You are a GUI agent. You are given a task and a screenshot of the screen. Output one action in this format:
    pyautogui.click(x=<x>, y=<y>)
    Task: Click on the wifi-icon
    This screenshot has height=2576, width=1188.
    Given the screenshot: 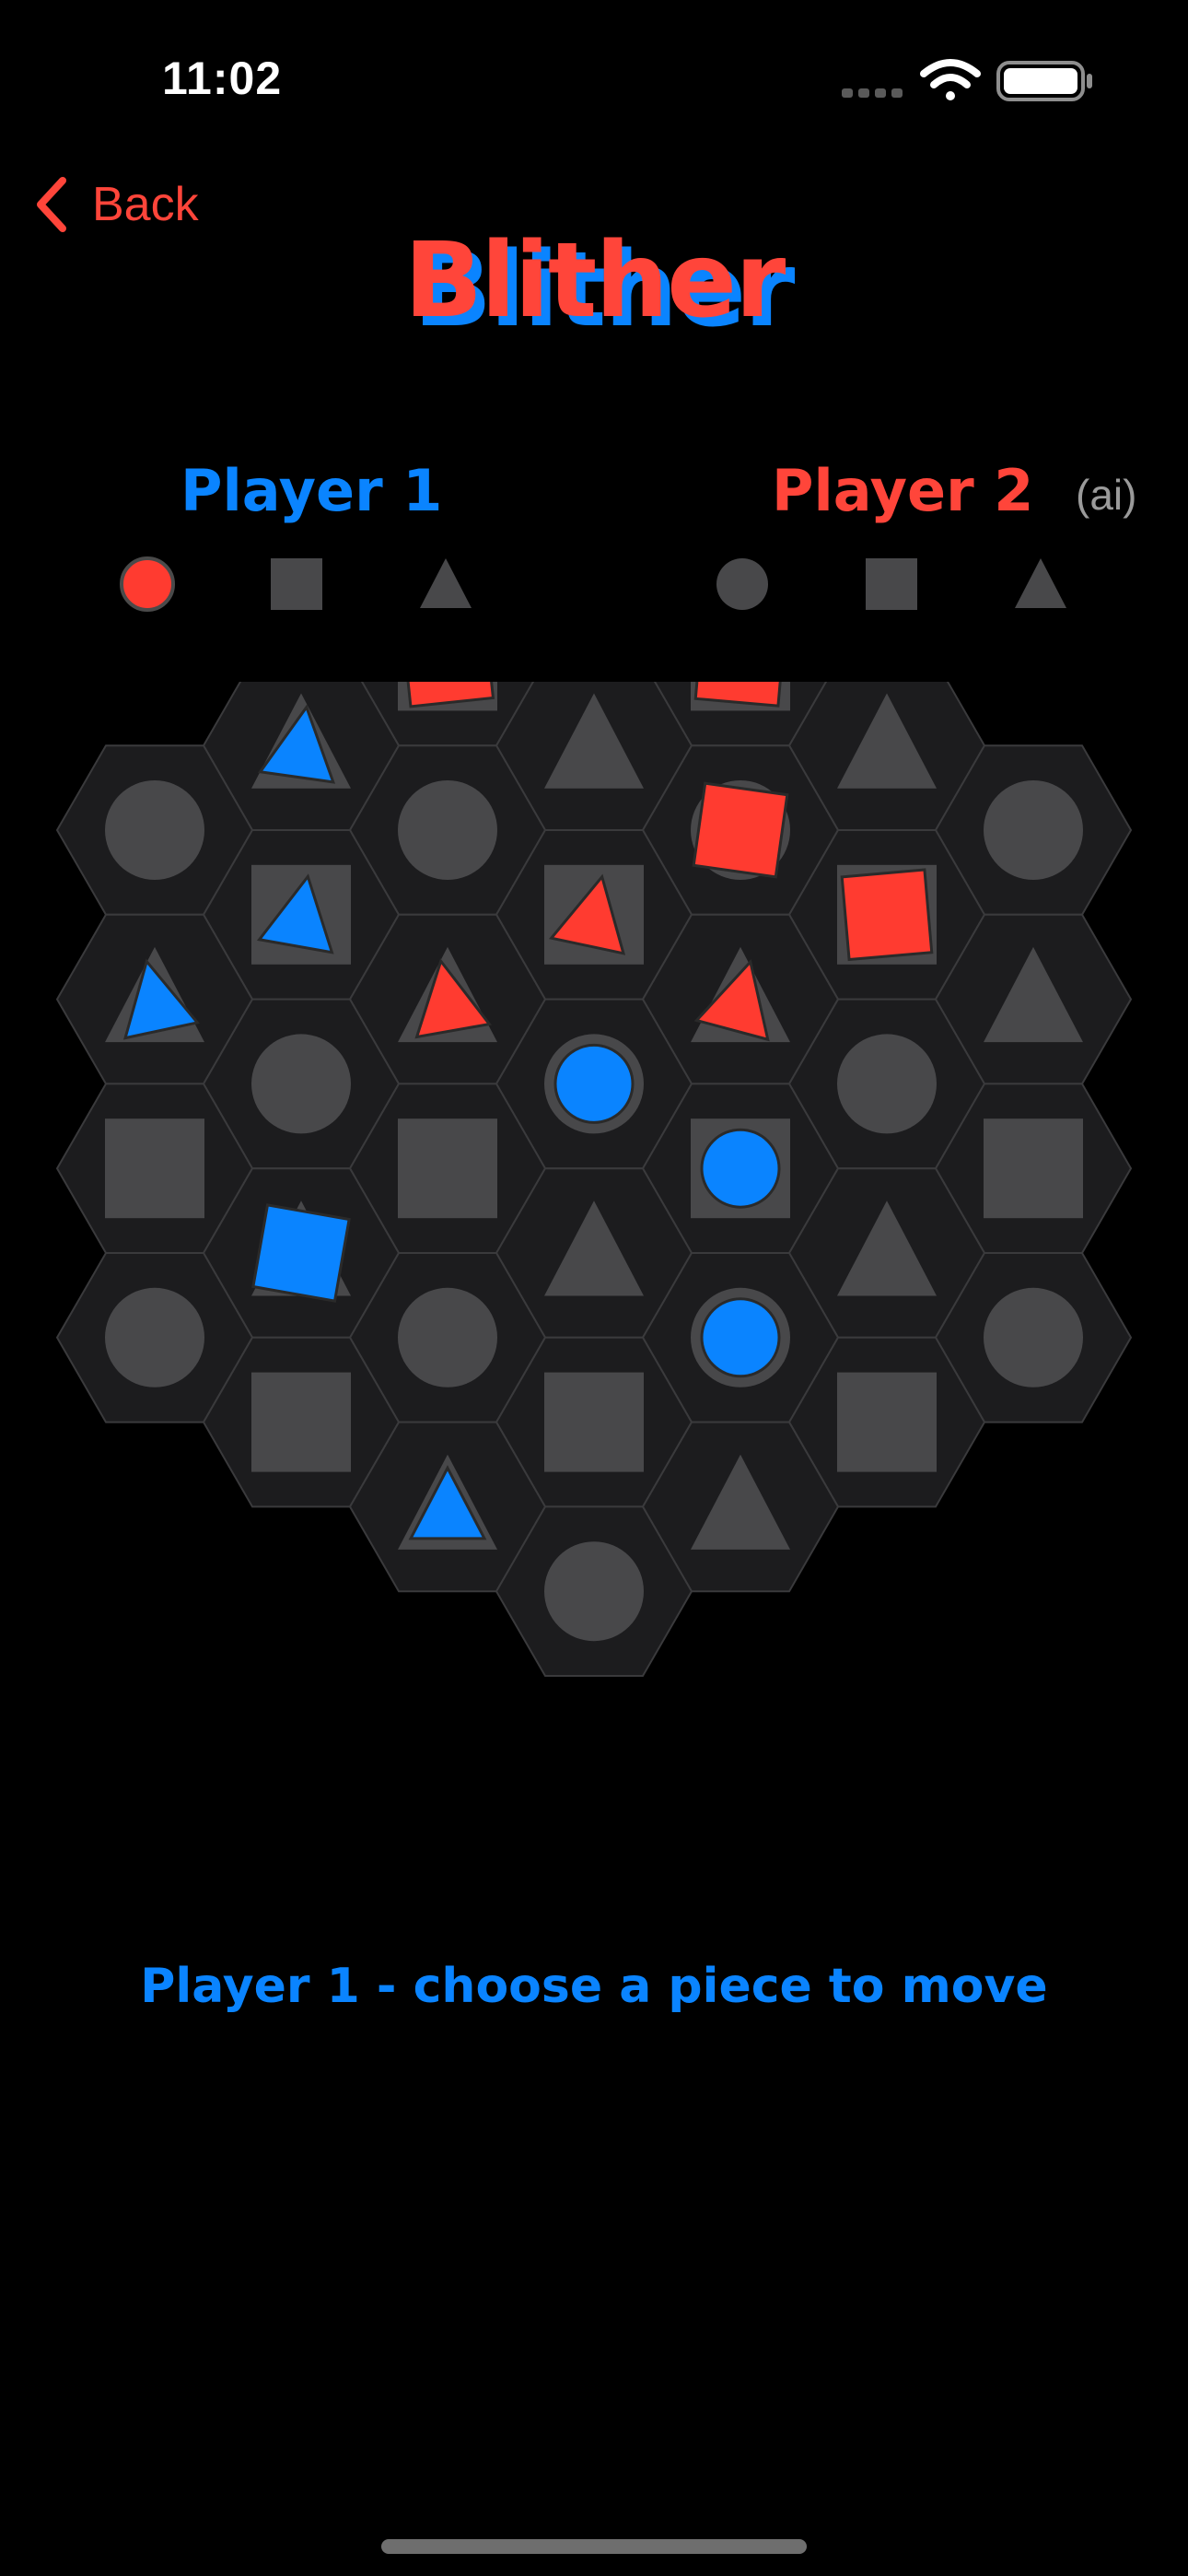 What is the action you would take?
    pyautogui.click(x=951, y=79)
    